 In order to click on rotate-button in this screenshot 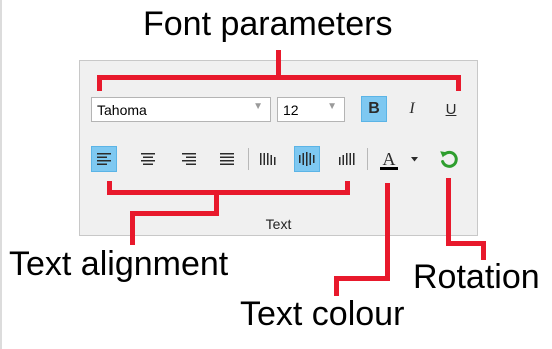, I will do `click(449, 159)`.